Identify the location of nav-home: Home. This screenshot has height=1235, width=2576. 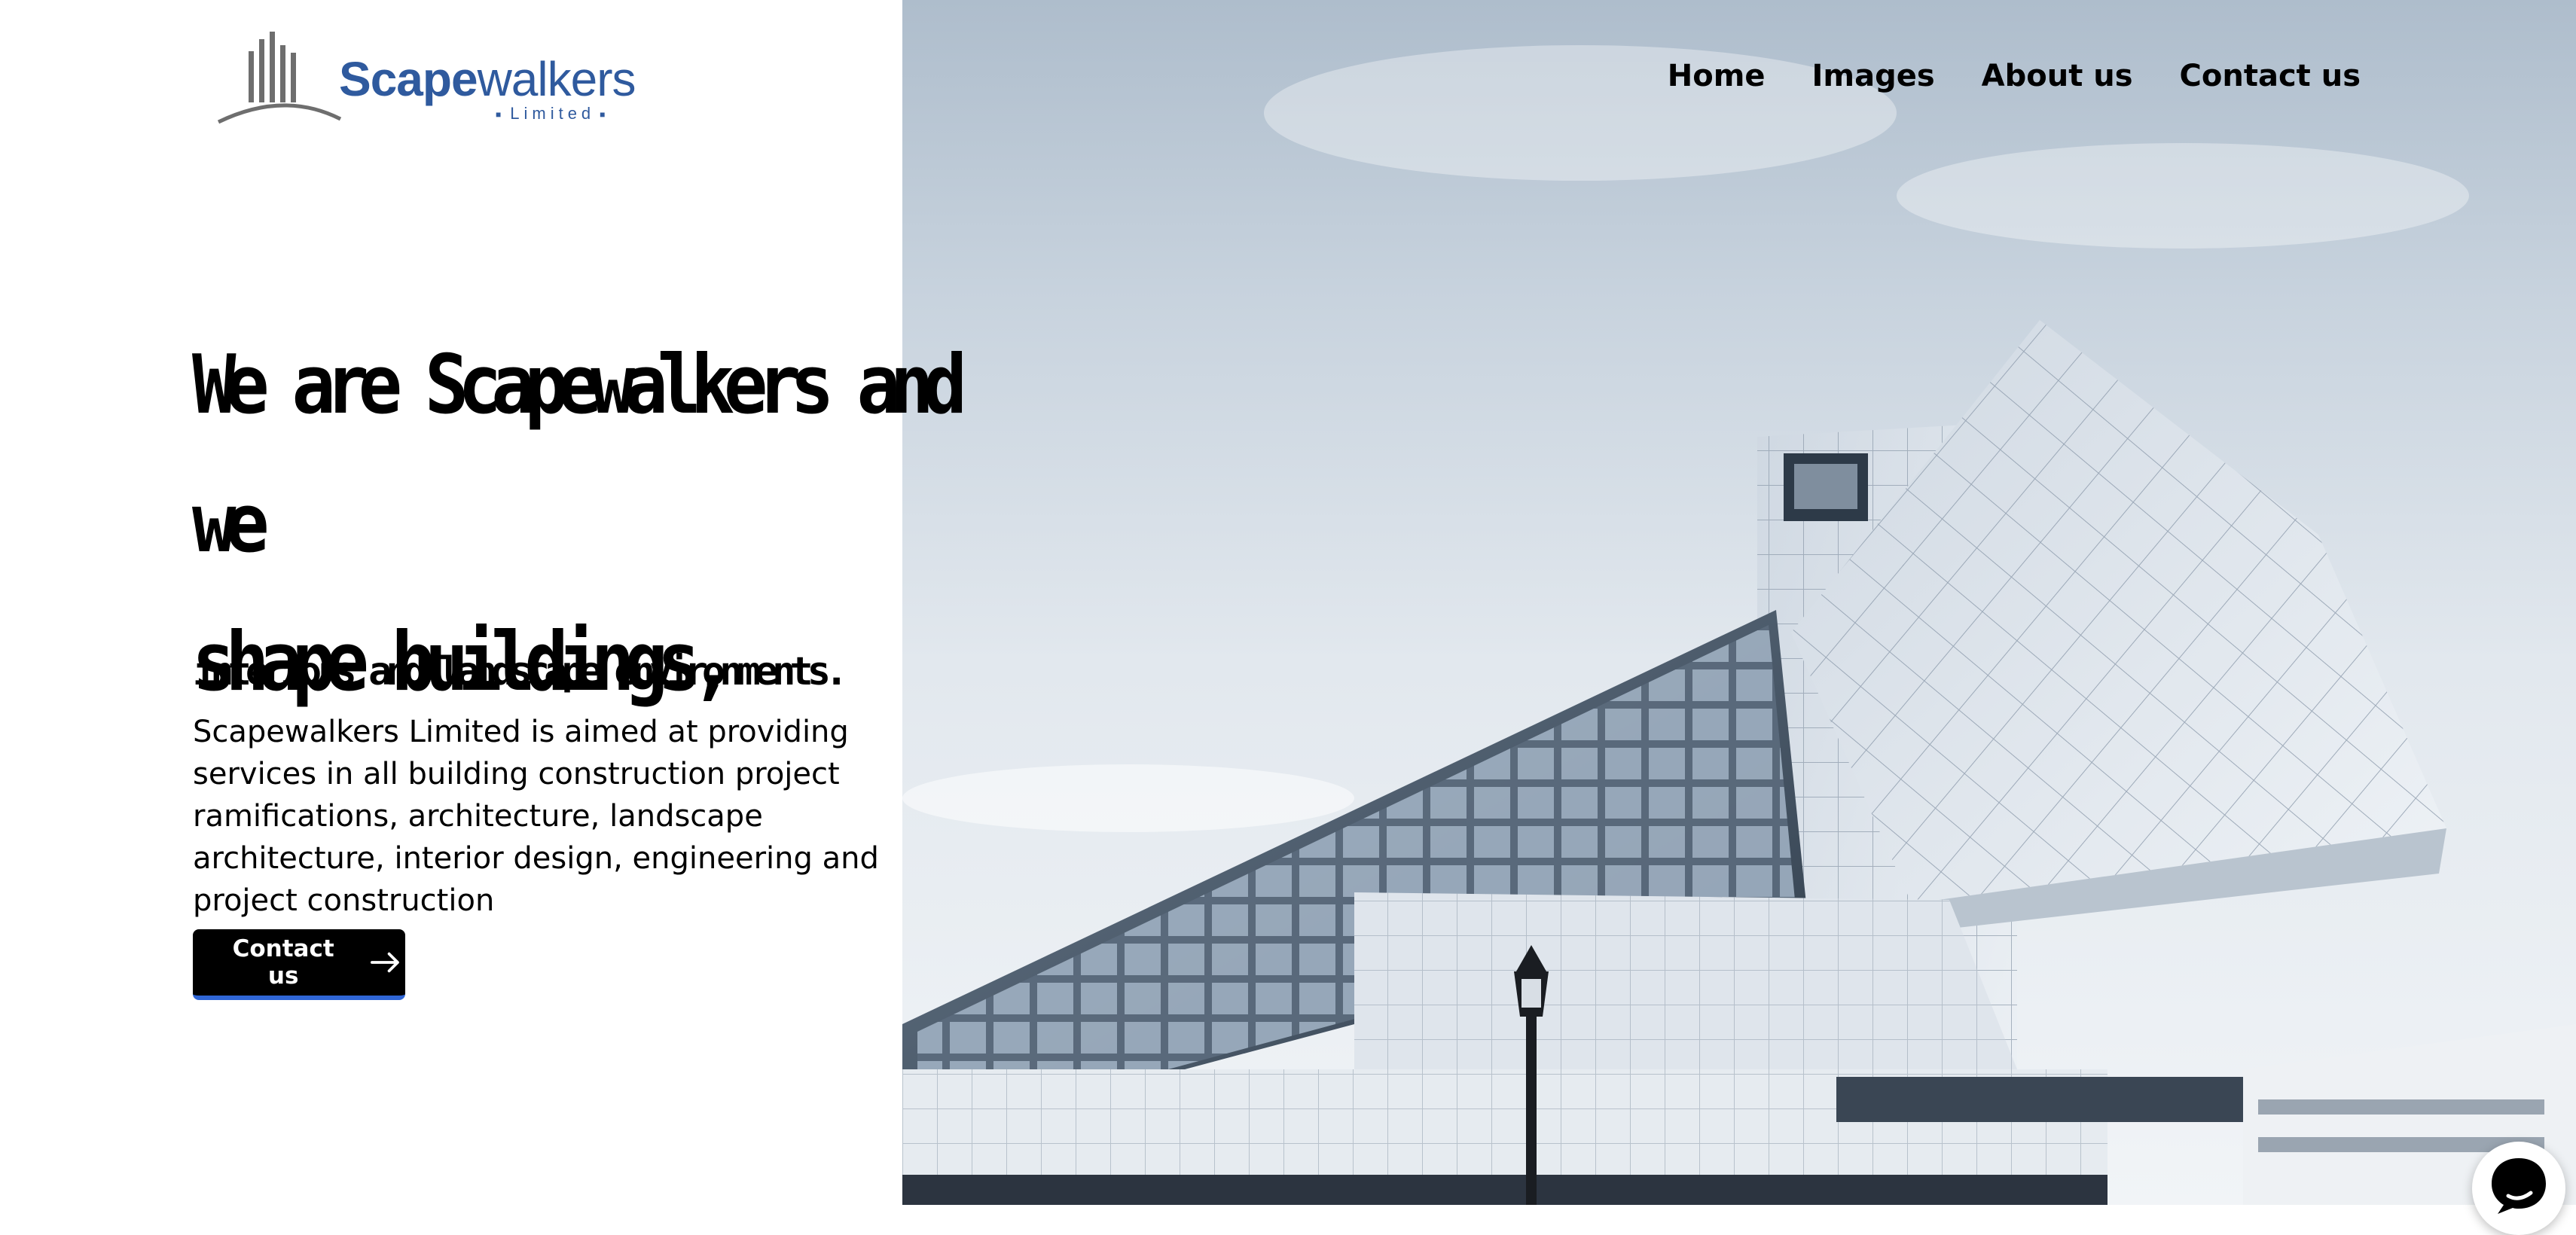
(1717, 76).